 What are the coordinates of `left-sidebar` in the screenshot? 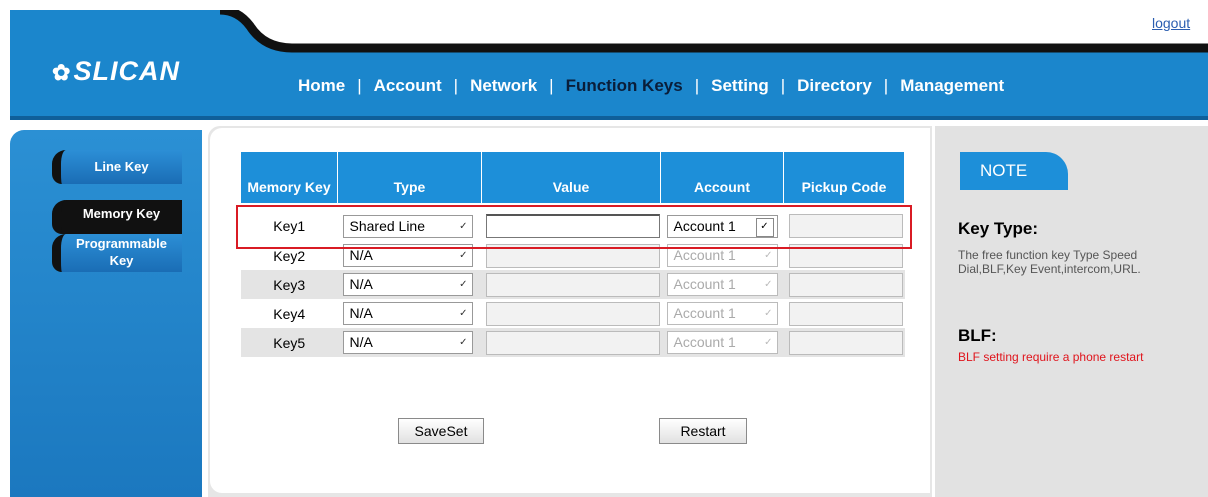 It's located at (106, 313).